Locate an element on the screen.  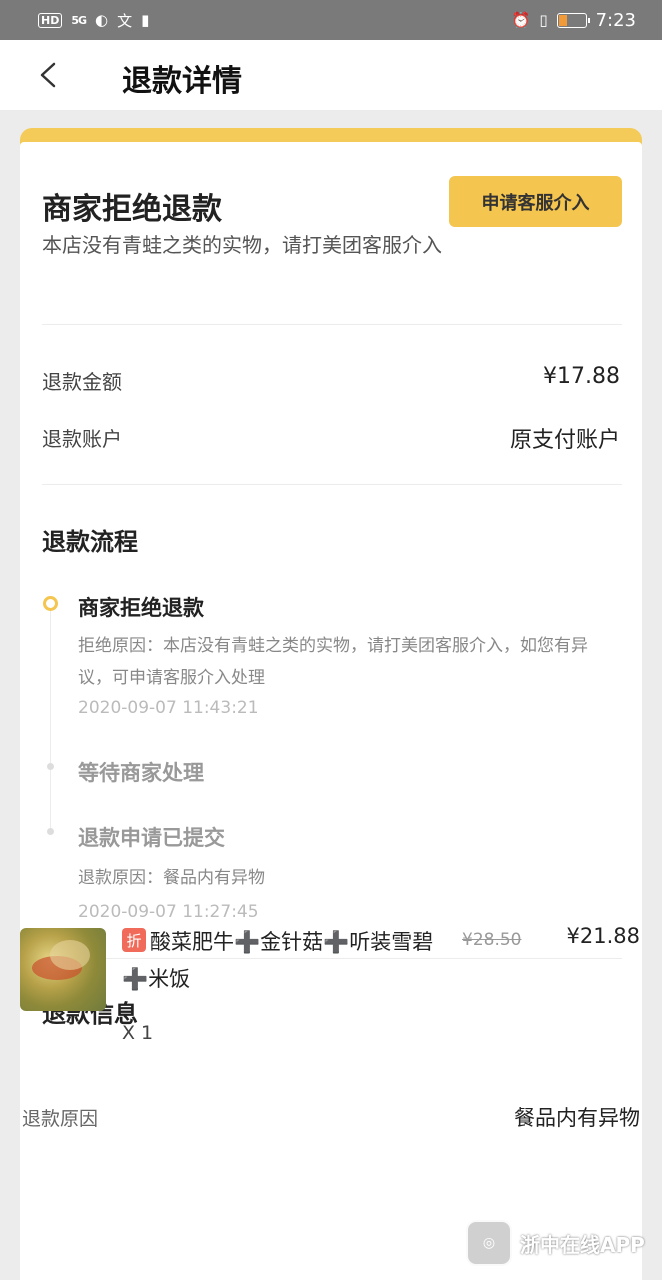
refund-reason-label: 退款原因 is located at coordinates (60, 1119).